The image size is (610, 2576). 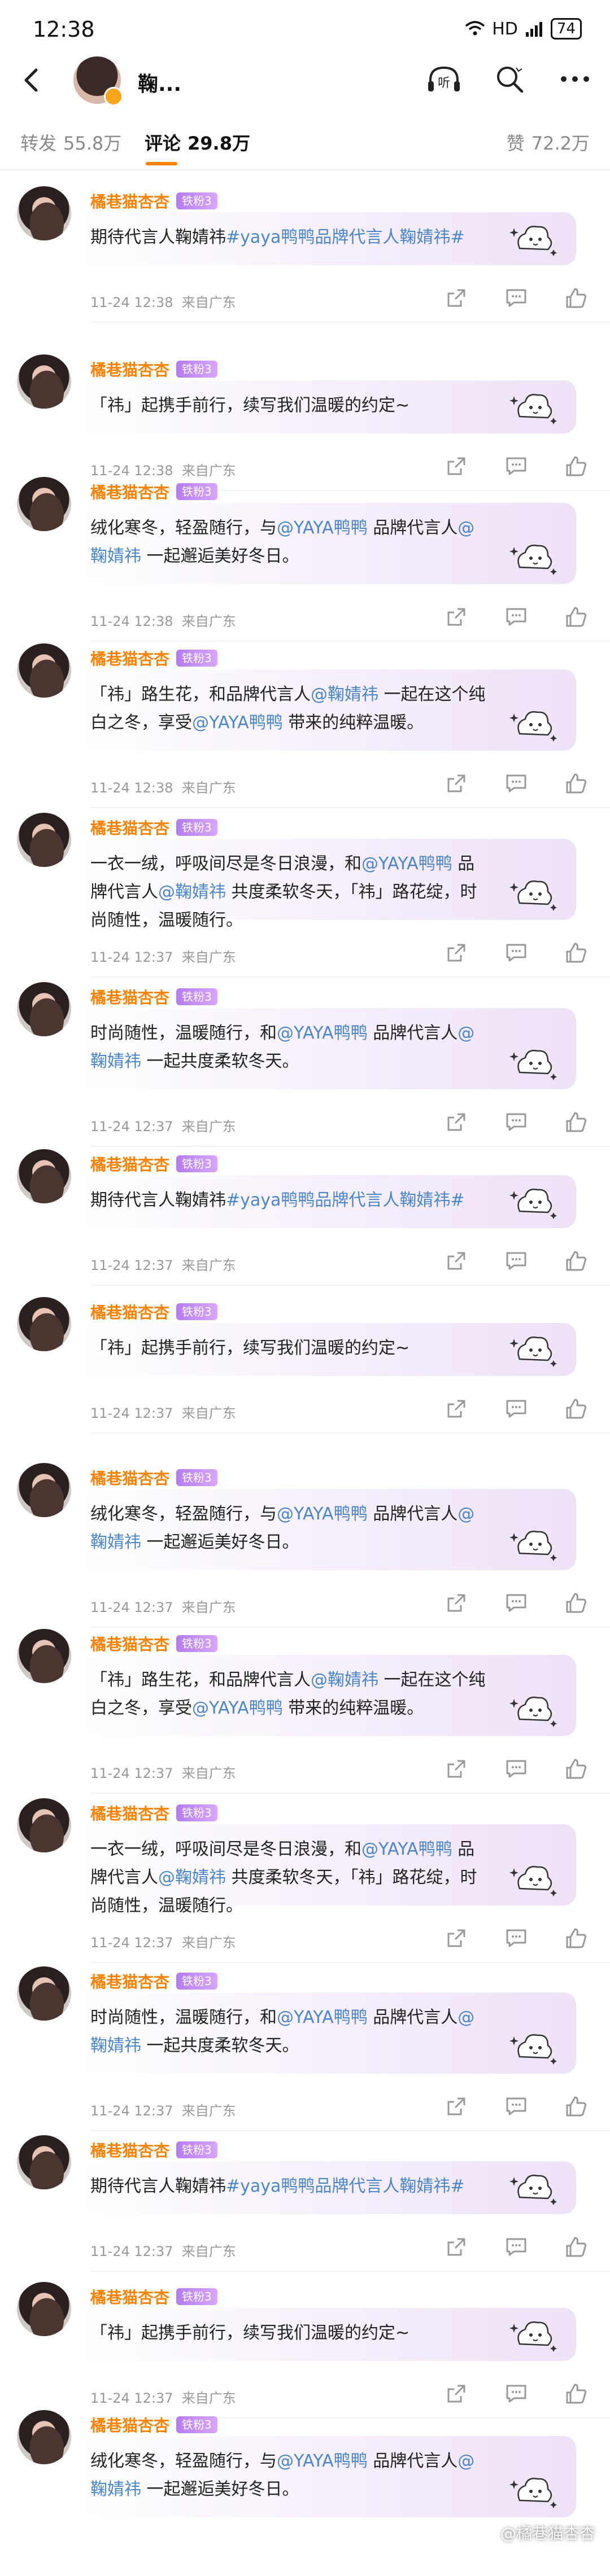 What do you see at coordinates (548, 142) in the screenshot?
I see `tab-likes: 赞 72.2万` at bounding box center [548, 142].